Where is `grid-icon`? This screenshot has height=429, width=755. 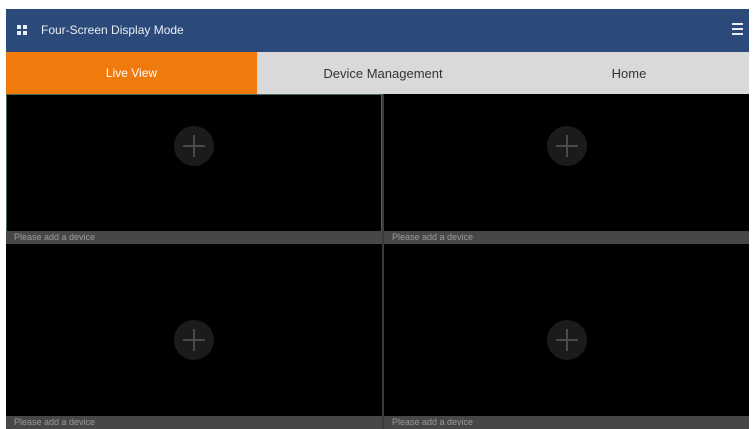
grid-icon is located at coordinates (22, 30).